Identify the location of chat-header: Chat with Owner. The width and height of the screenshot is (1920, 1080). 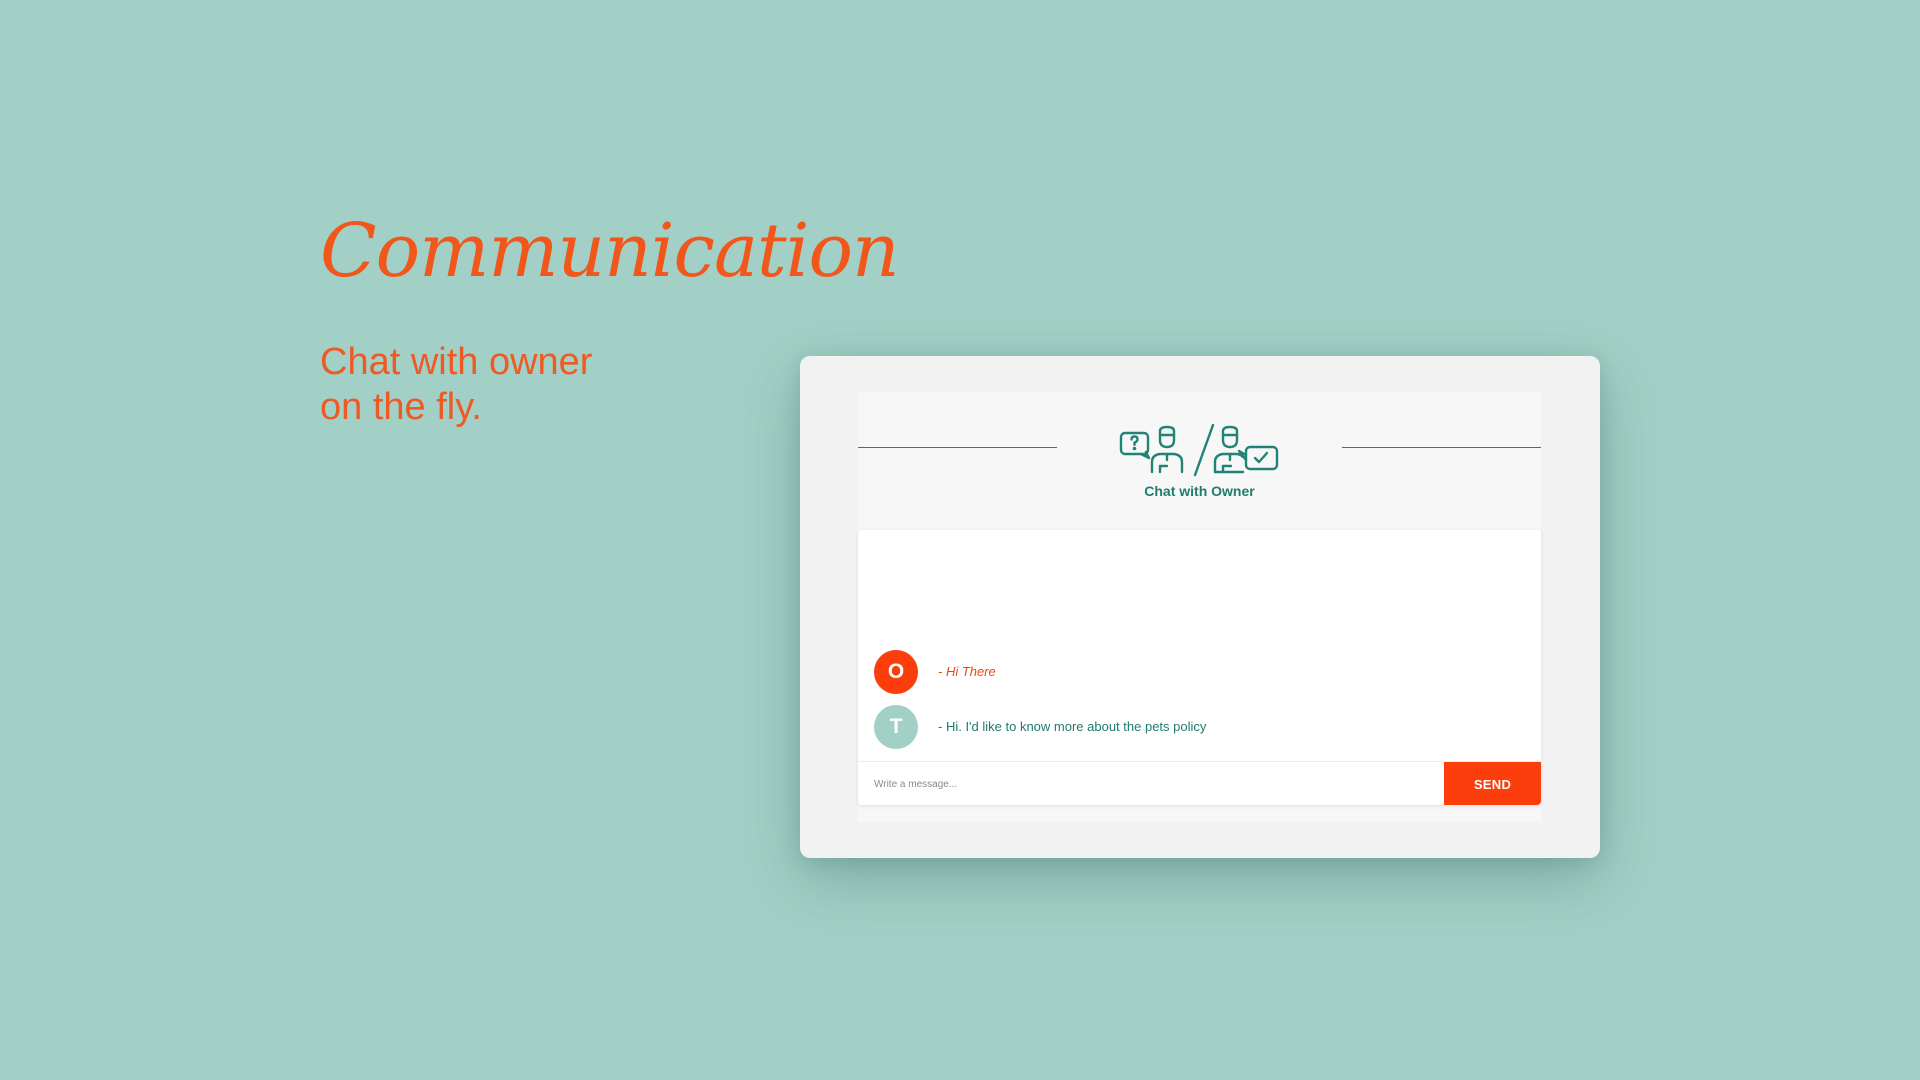
(1199, 458).